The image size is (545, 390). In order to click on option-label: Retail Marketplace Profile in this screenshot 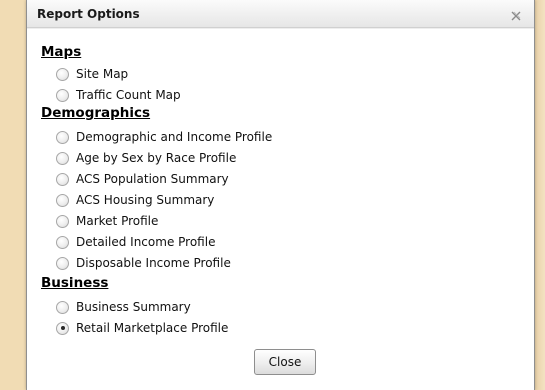, I will do `click(152, 328)`.